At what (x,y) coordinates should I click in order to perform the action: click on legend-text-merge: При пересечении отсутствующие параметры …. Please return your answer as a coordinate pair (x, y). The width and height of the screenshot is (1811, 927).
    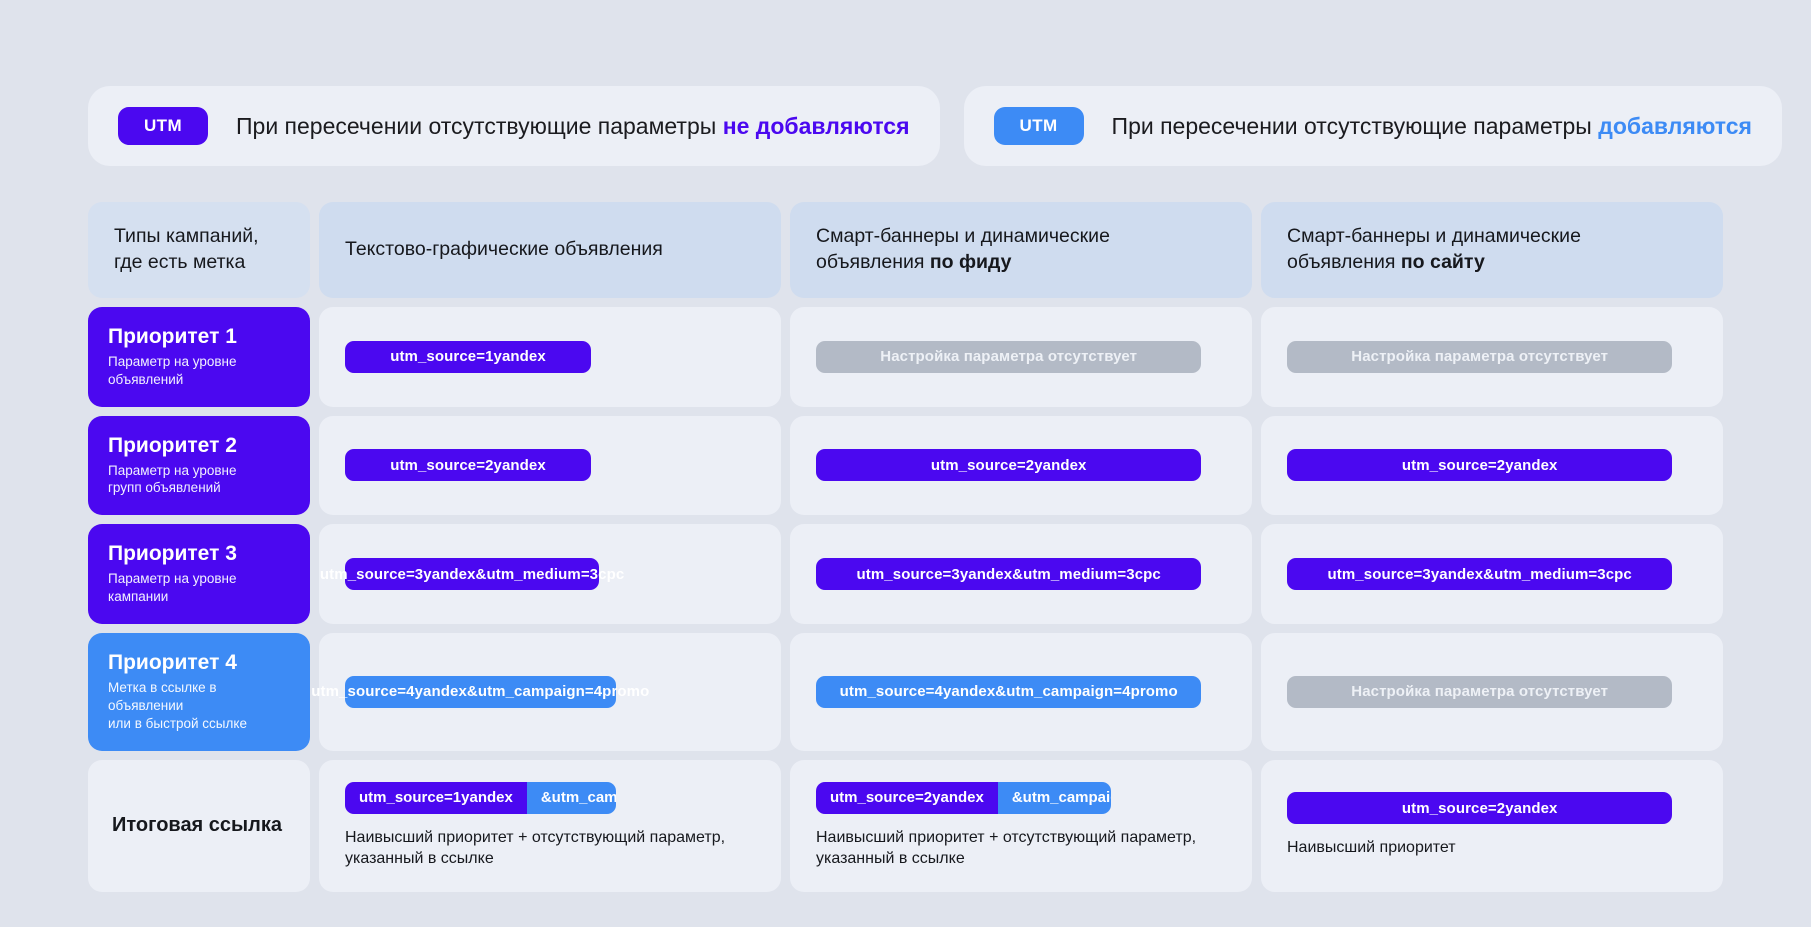
    Looking at the image, I should click on (1432, 126).